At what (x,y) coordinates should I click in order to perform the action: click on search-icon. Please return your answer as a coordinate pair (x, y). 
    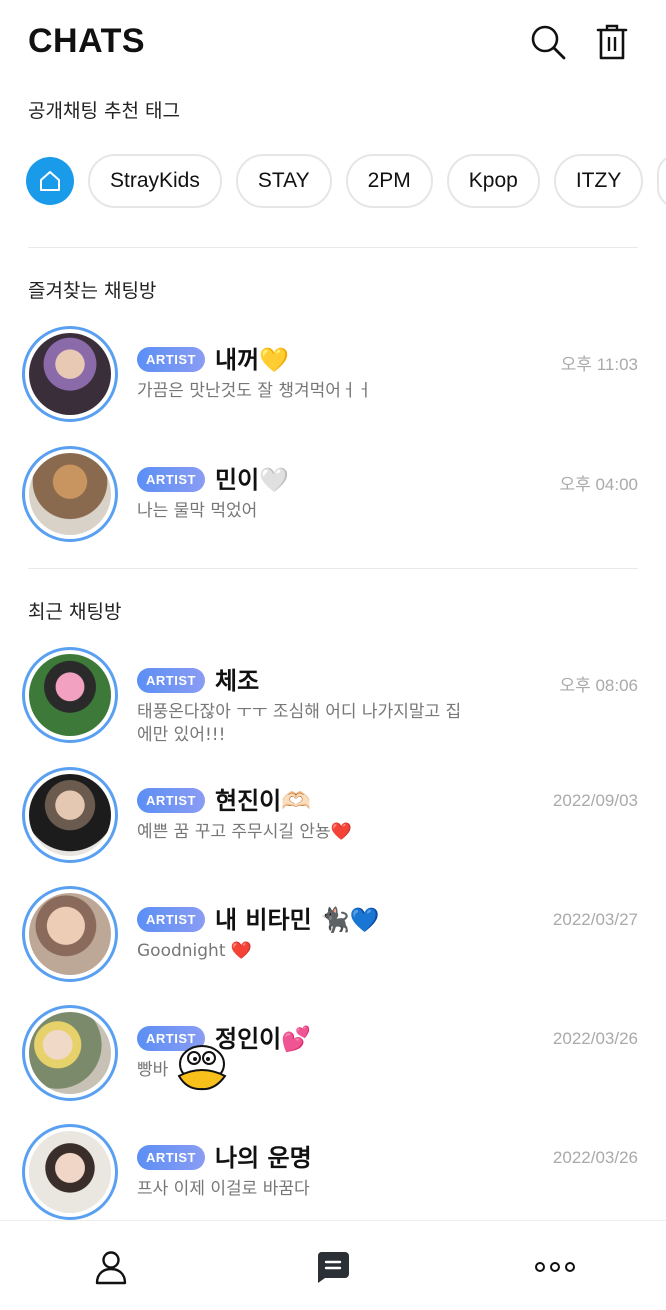
    Looking at the image, I should click on (548, 42).